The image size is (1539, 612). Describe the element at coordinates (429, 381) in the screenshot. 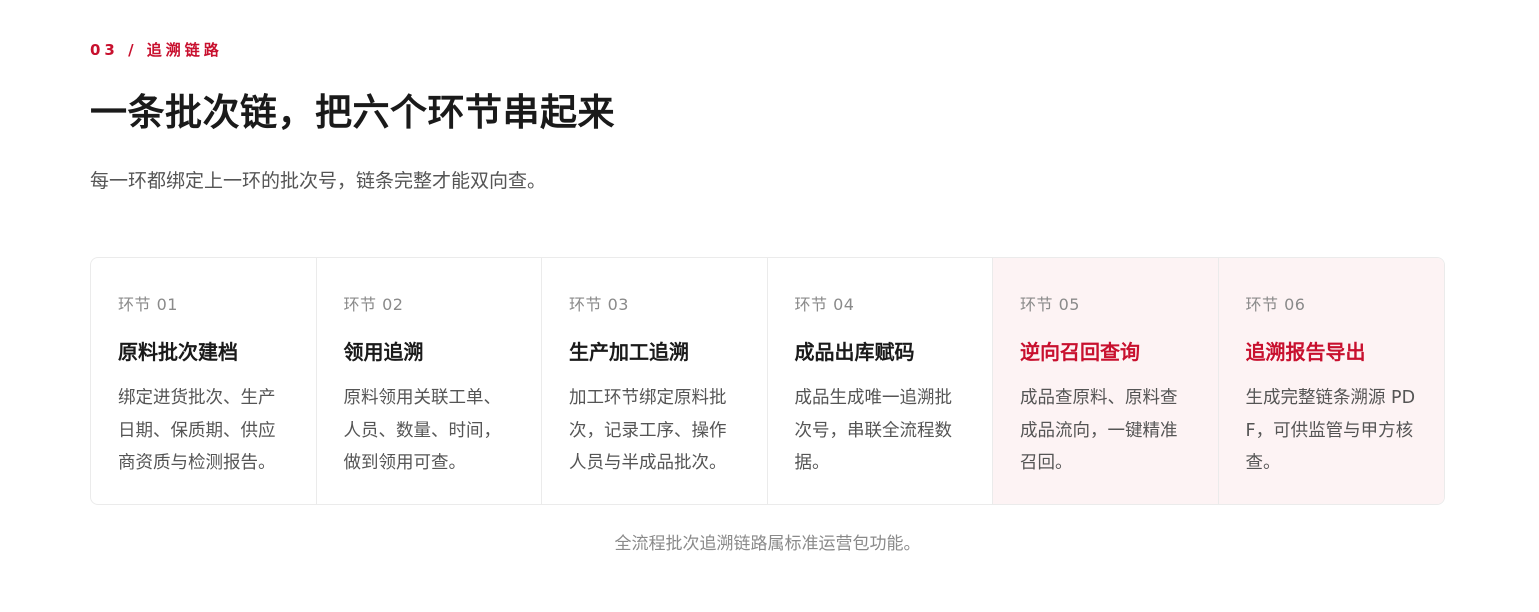

I see `step-card-02: 环节 02 领用追溯 原料领用关联工单、人员、数量、时间，做到领用可查。` at that location.